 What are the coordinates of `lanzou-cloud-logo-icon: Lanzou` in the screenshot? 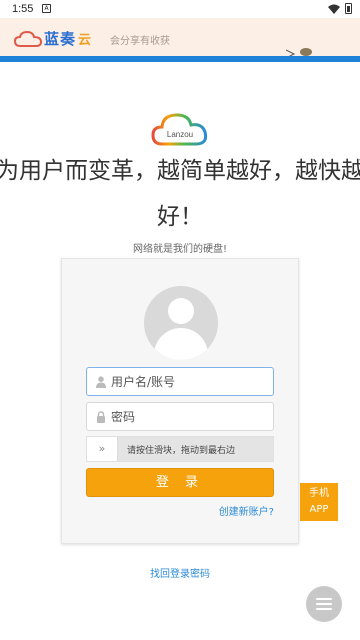 It's located at (179, 129).